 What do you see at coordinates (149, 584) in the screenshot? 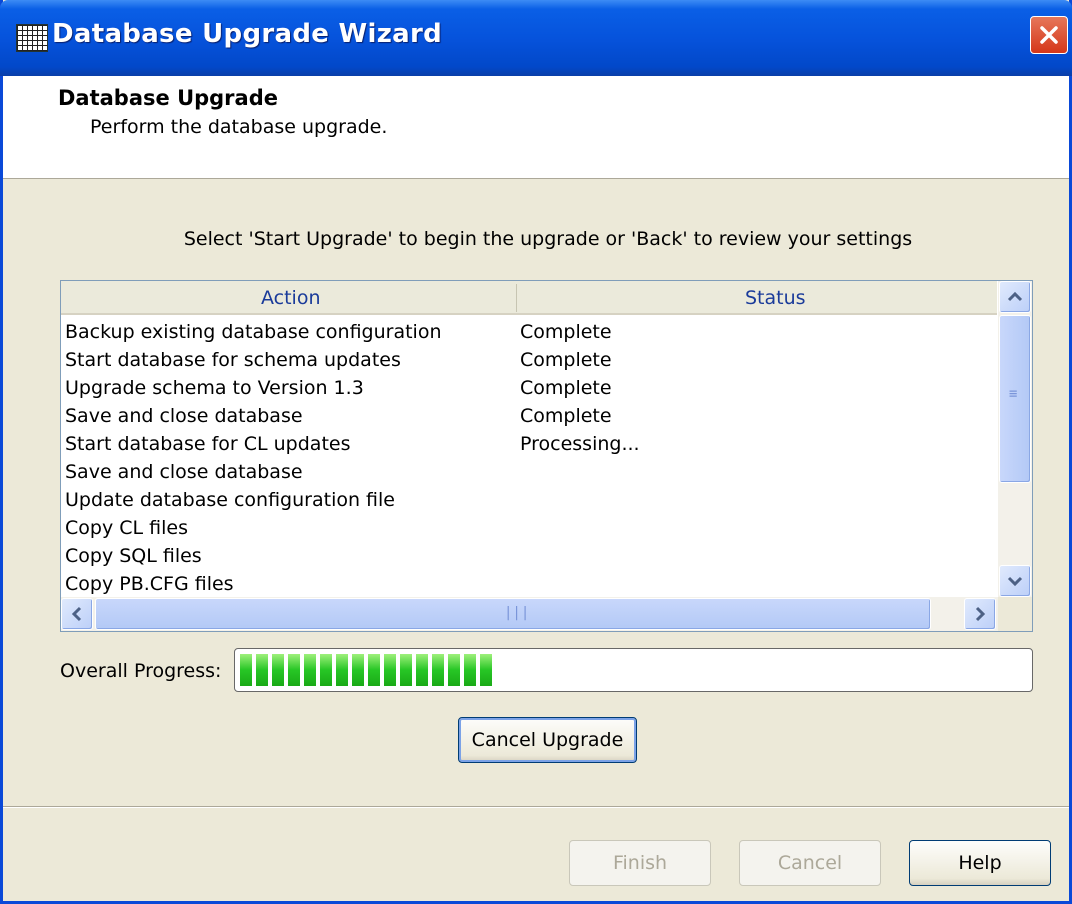
I see `action-cell: Copy PB.CFG files` at bounding box center [149, 584].